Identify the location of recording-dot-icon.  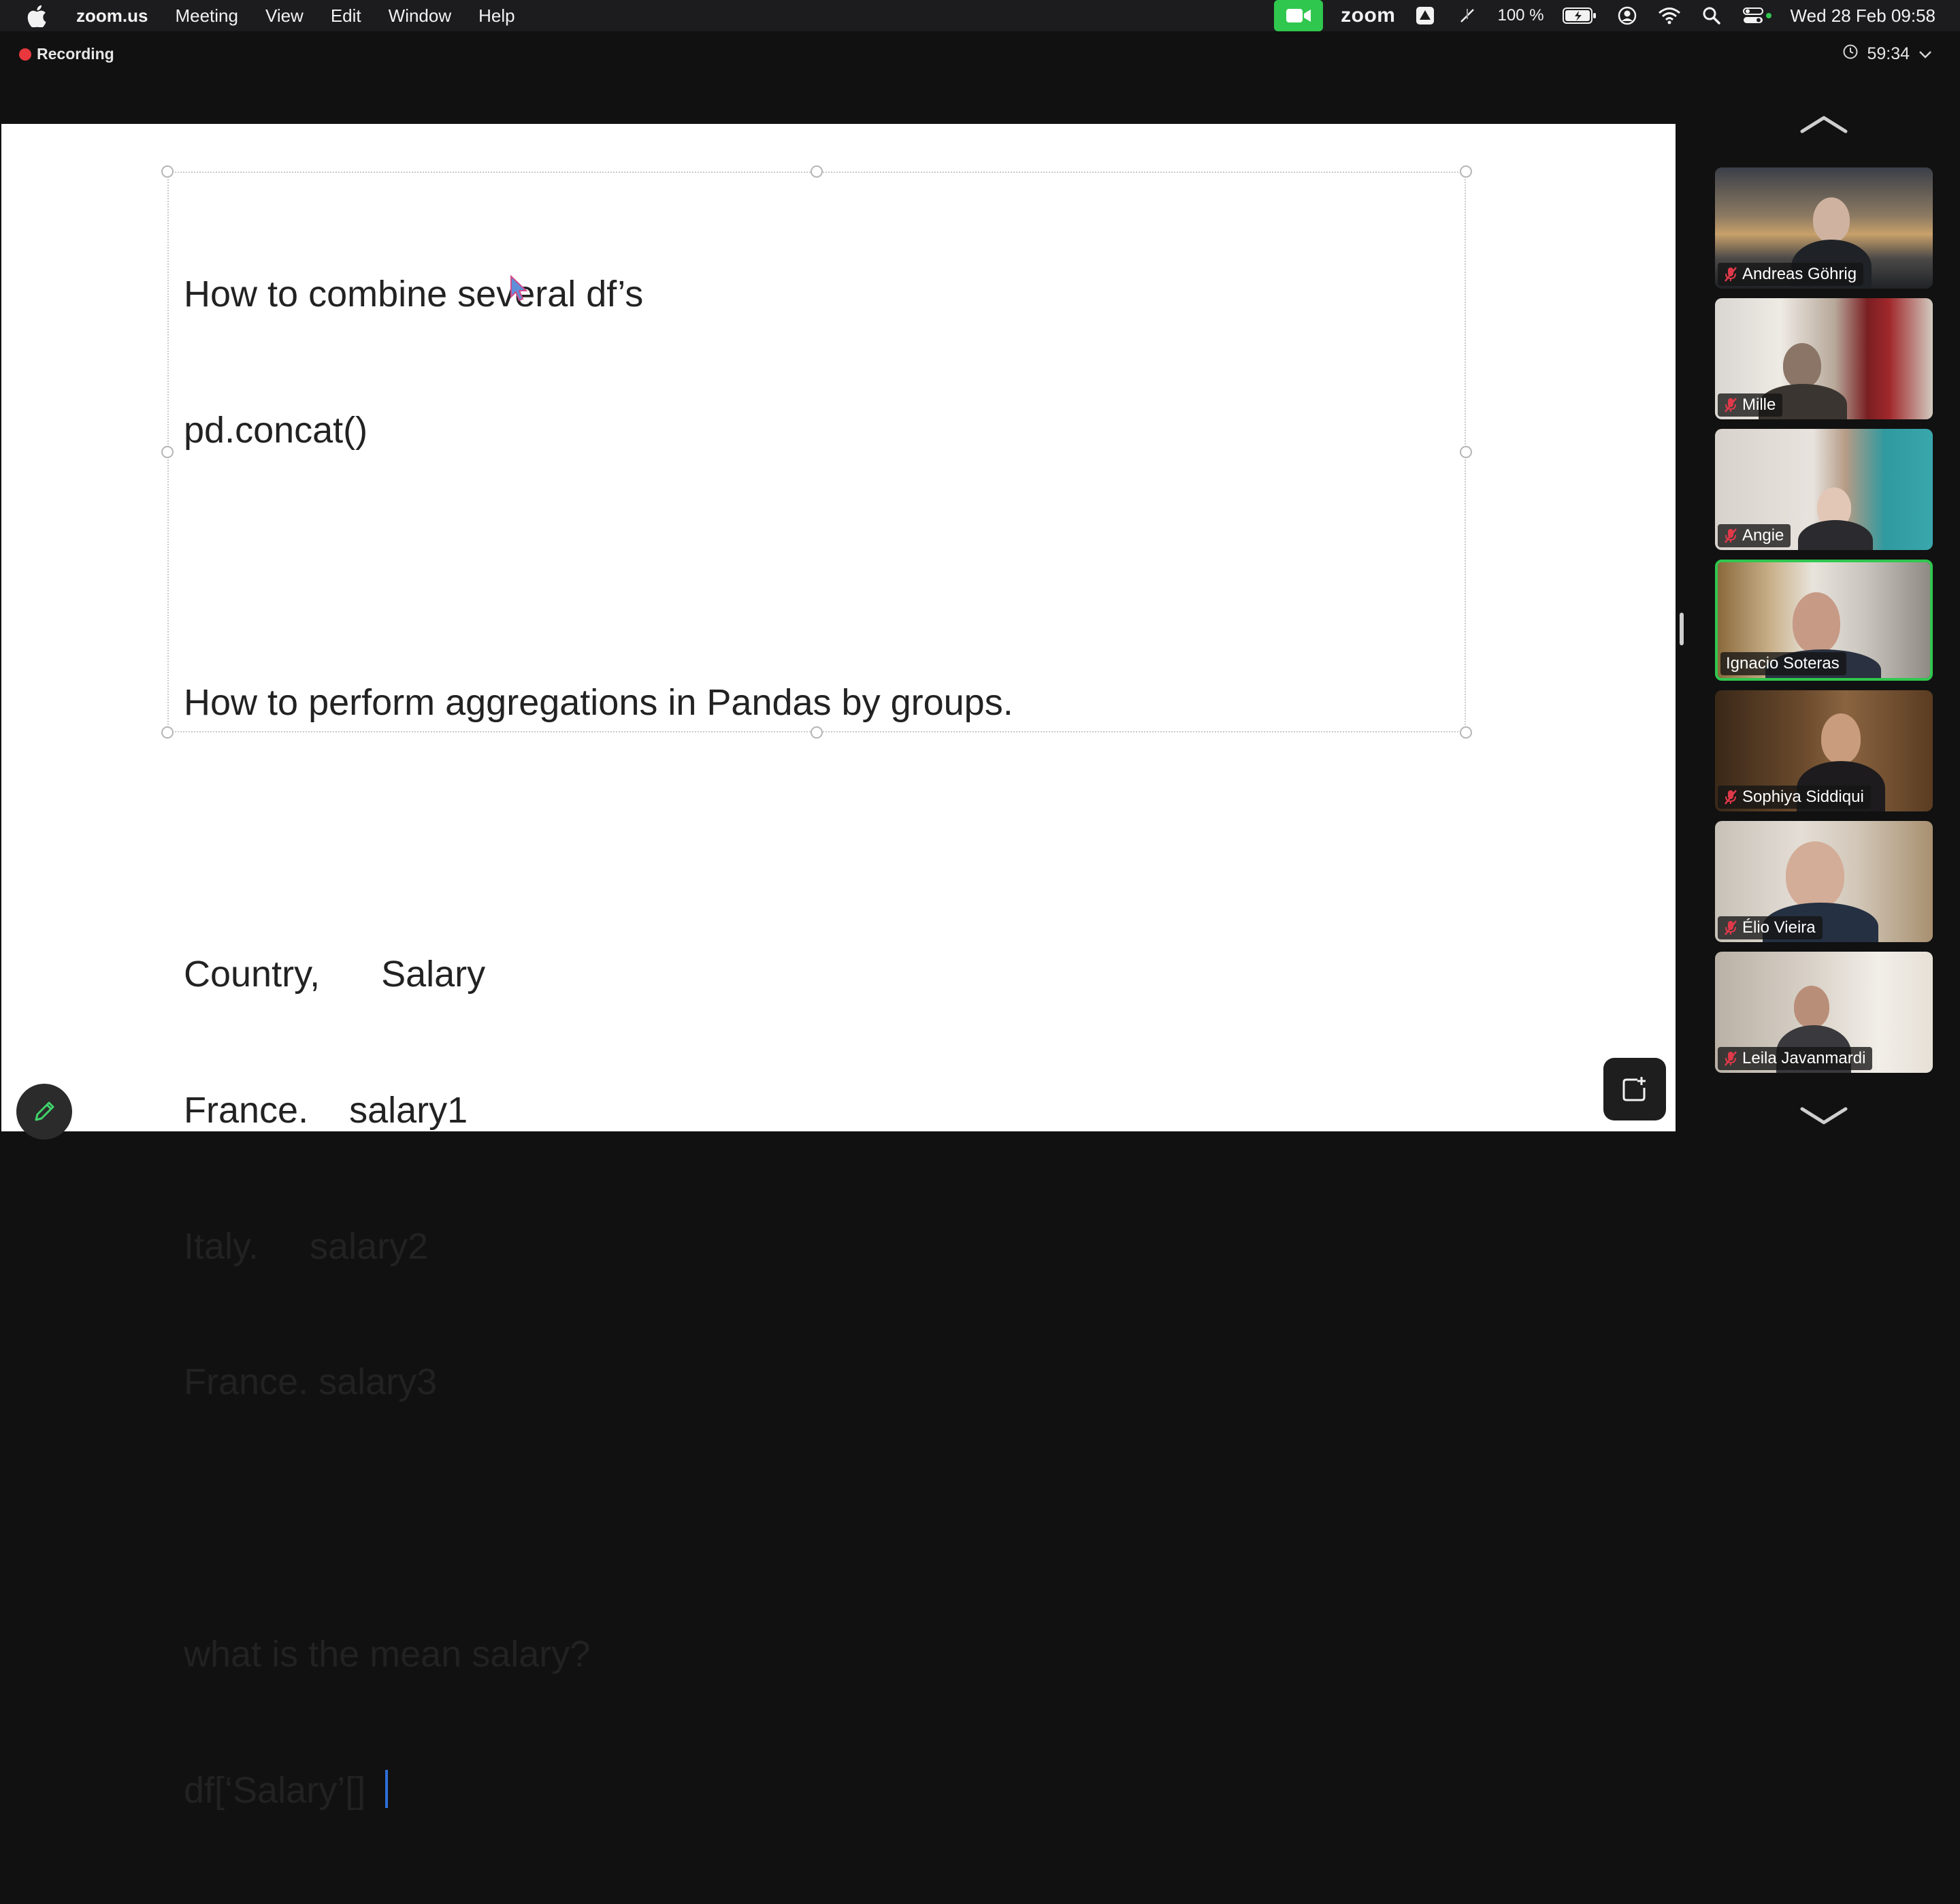
(25, 54).